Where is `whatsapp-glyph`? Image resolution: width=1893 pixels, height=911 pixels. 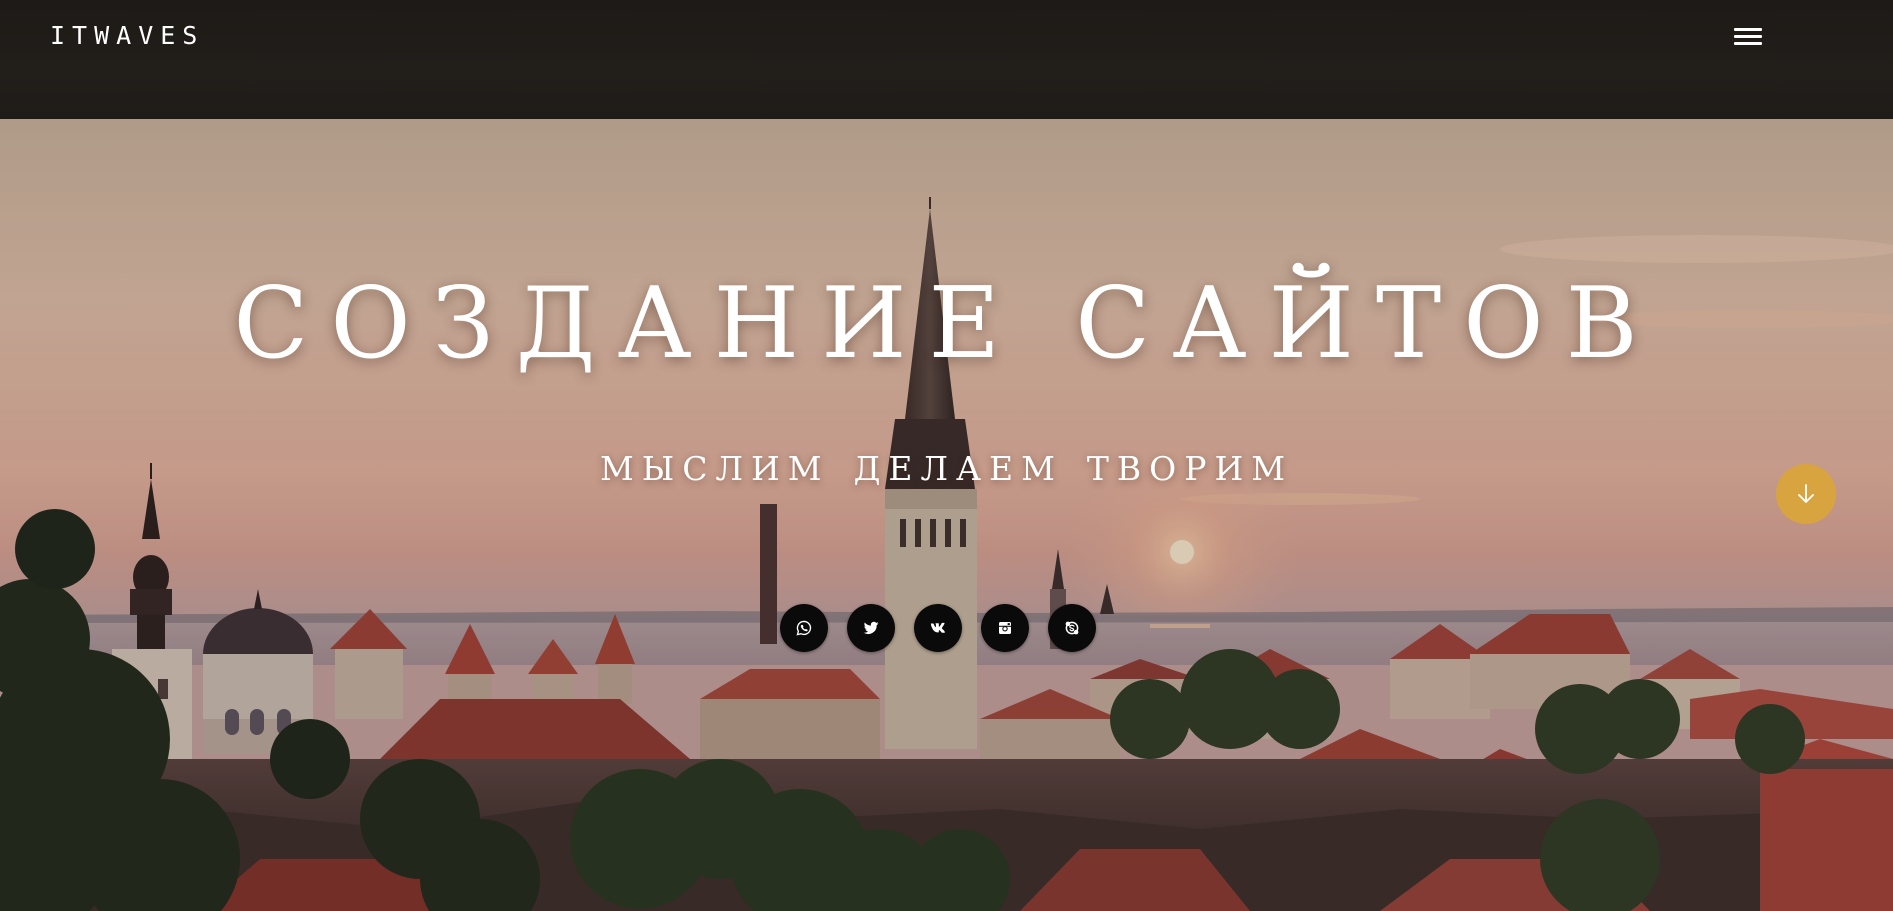 whatsapp-glyph is located at coordinates (804, 628).